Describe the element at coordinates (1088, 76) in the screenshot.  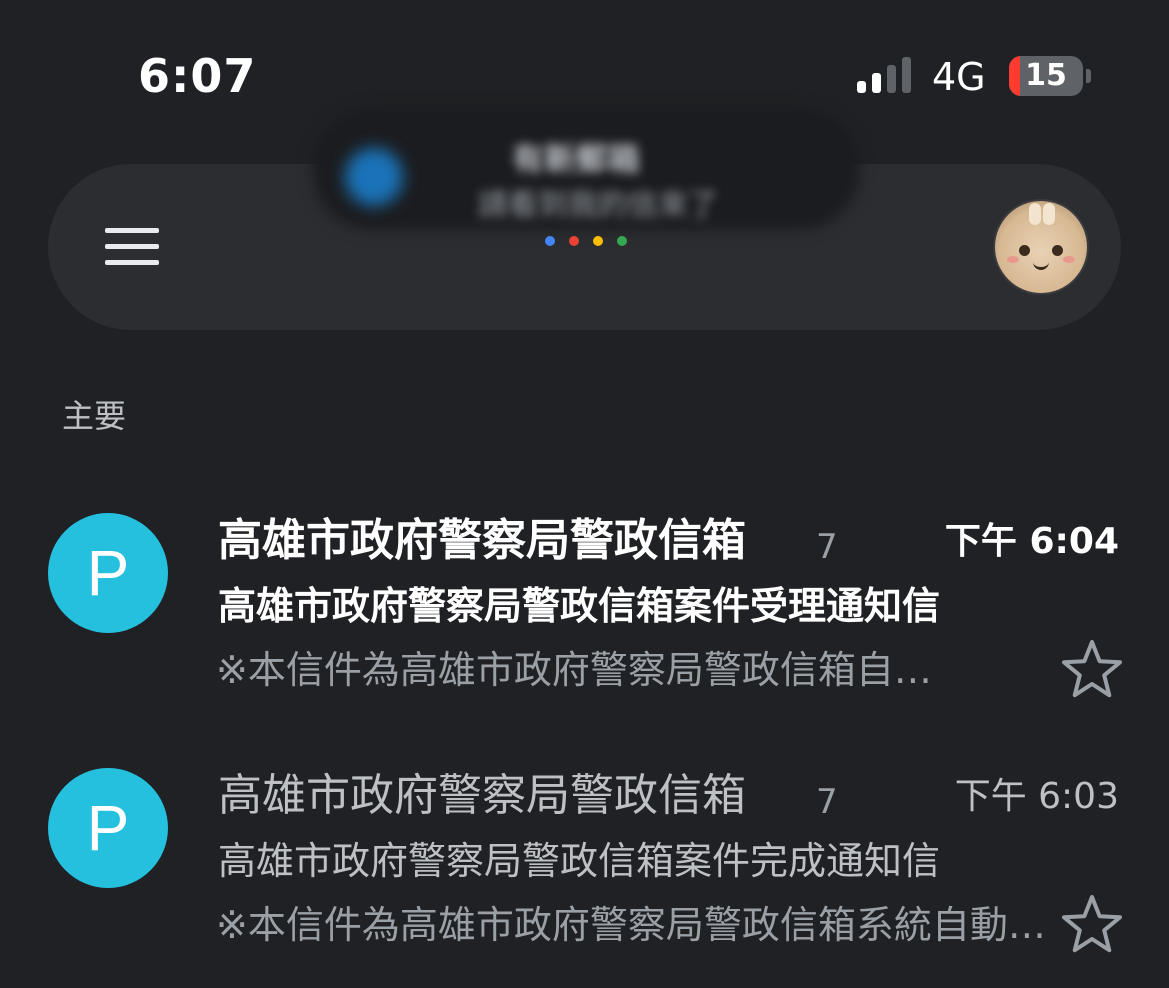
I see `battery-tip` at that location.